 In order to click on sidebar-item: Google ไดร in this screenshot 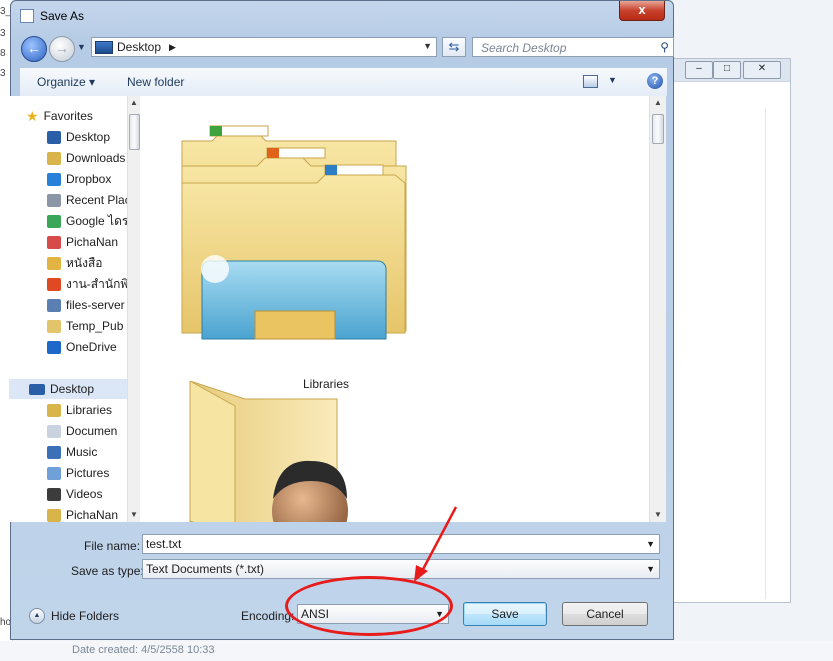, I will do `click(87, 221)`.